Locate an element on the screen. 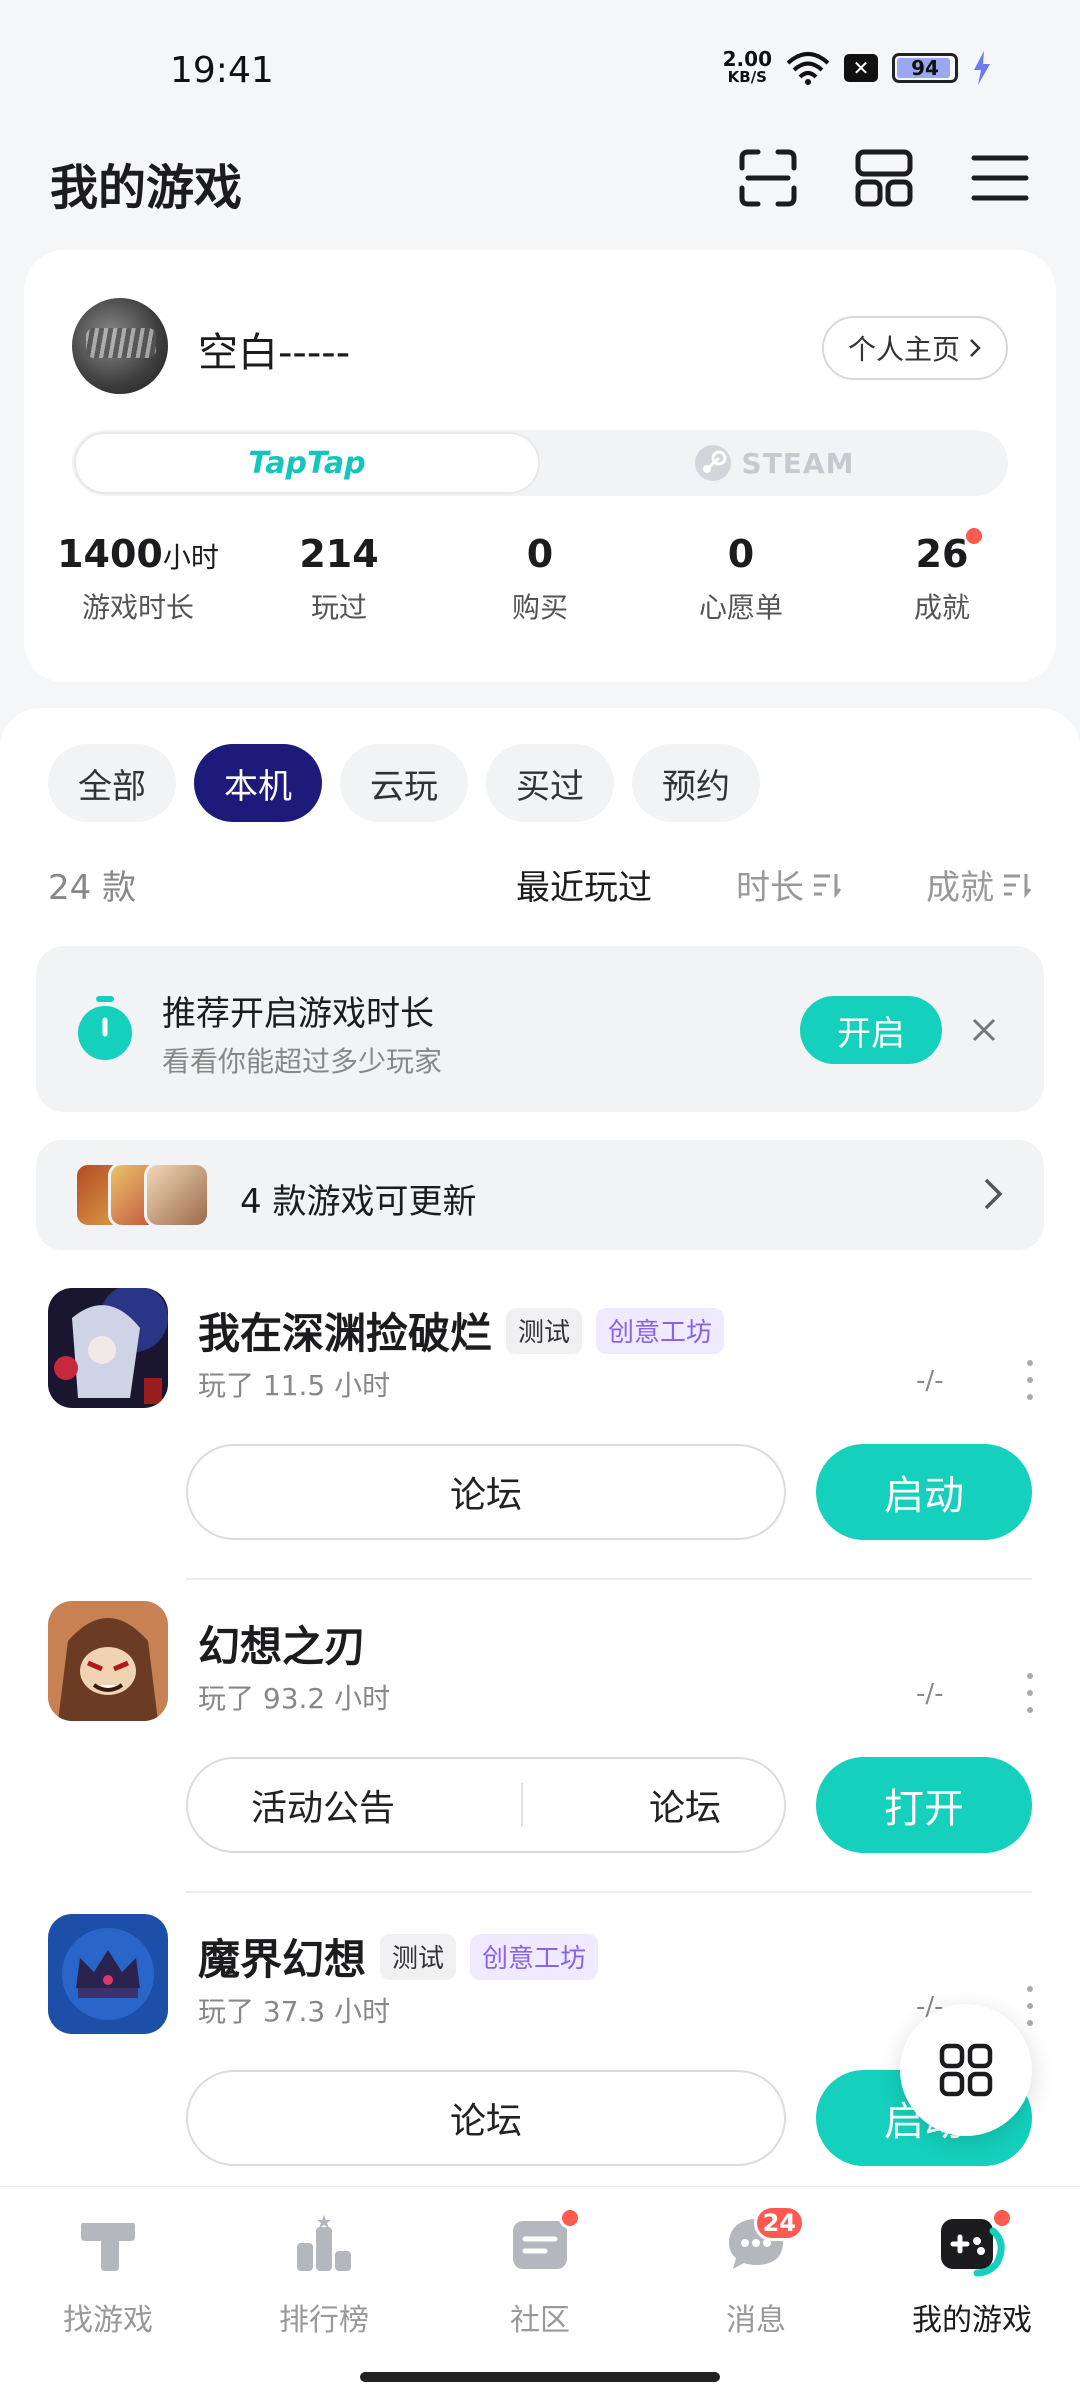 Image resolution: width=1080 pixels, height=2400 pixels. platform-switch: TapTap STEAM is located at coordinates (540, 463).